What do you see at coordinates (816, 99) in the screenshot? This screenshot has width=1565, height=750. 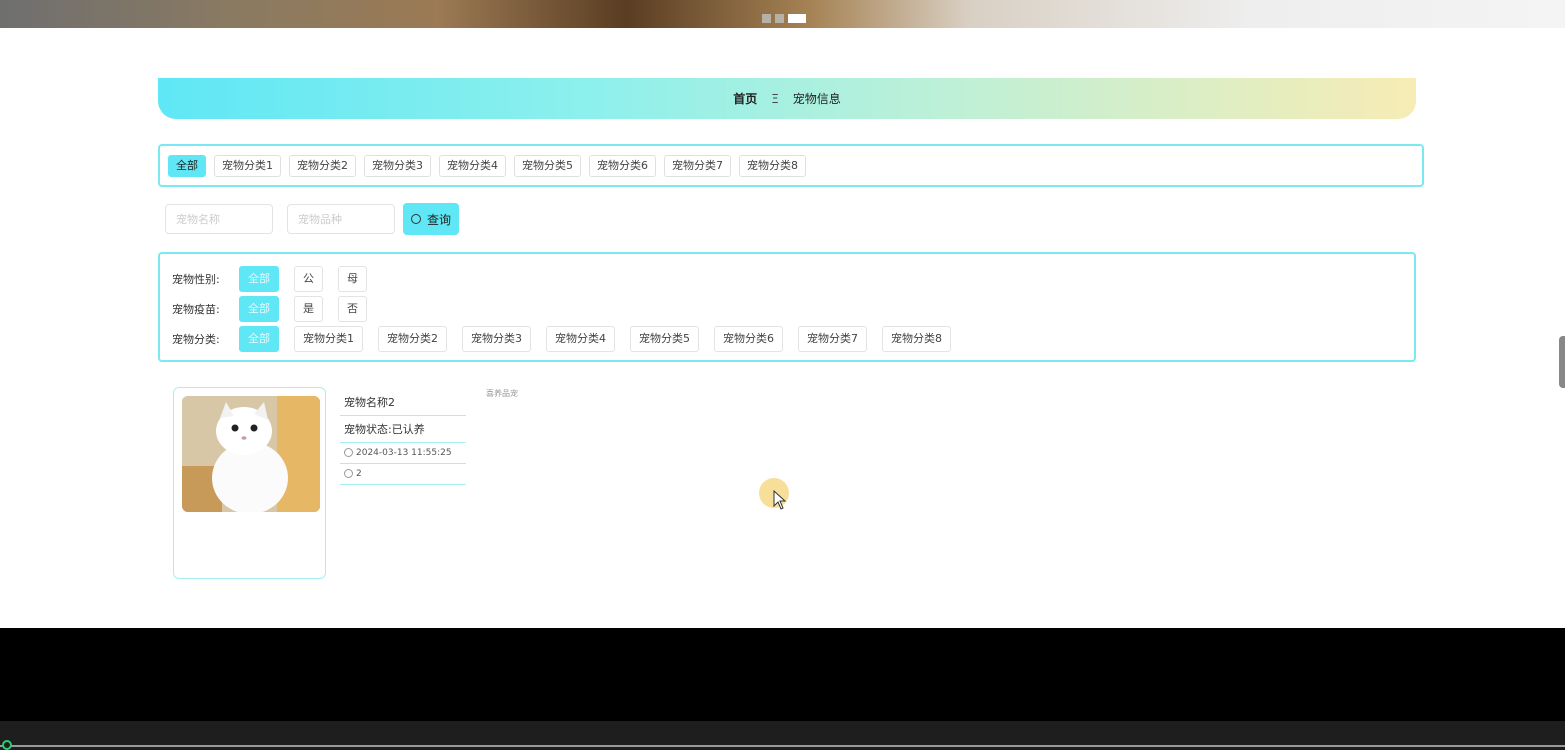 I see `breadcrumb-current: 宠物信息` at bounding box center [816, 99].